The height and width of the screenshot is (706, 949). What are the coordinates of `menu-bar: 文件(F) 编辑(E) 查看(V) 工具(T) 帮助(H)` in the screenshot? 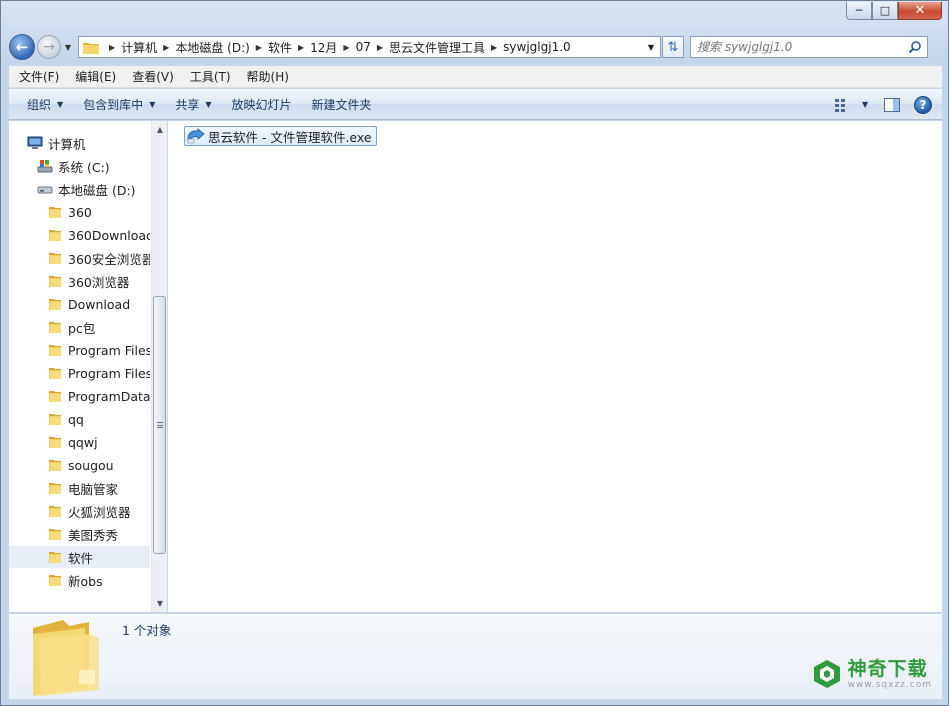 It's located at (475, 77).